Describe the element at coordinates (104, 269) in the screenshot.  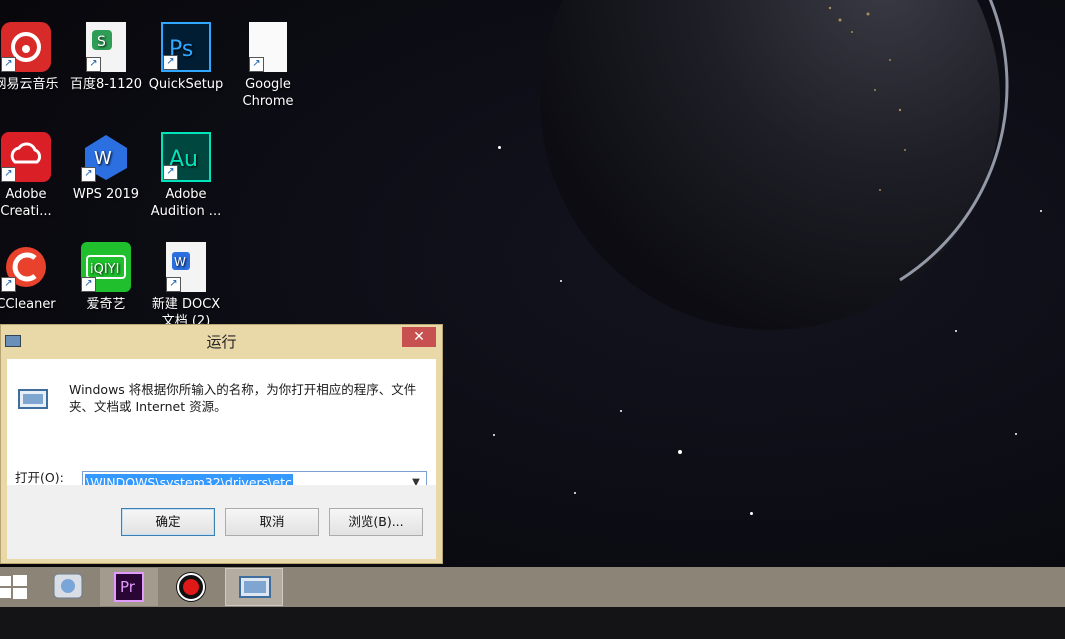
I see `svg-text: iQIYI` at that location.